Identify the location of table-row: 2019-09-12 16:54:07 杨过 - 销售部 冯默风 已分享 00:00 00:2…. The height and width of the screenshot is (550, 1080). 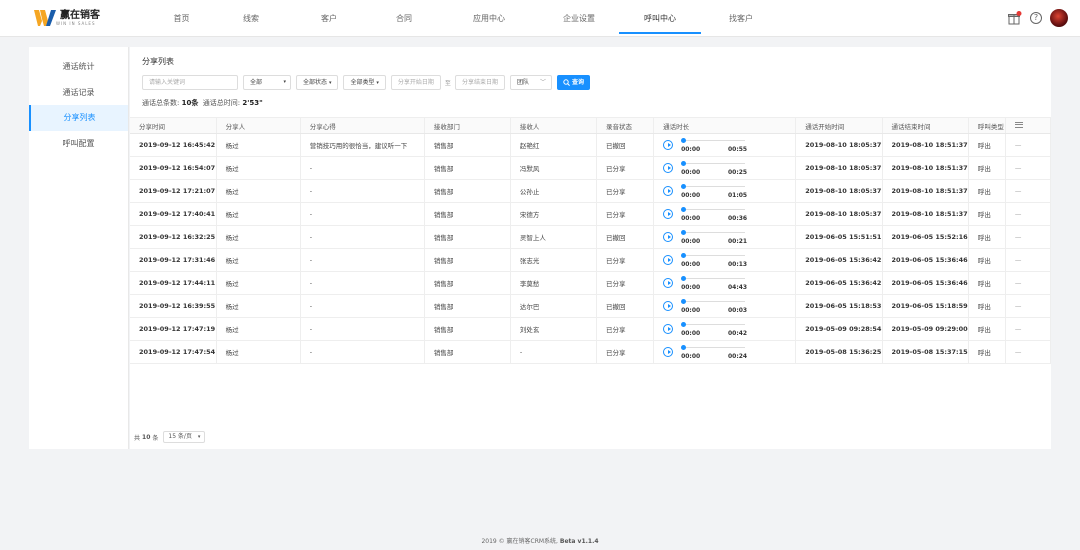
(591, 168).